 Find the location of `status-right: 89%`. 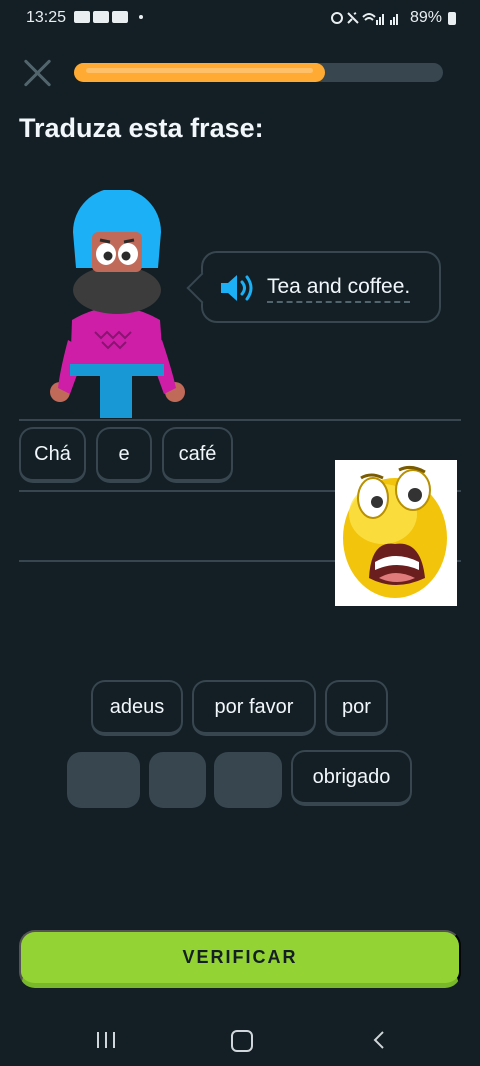

status-right: 89% is located at coordinates (393, 18).